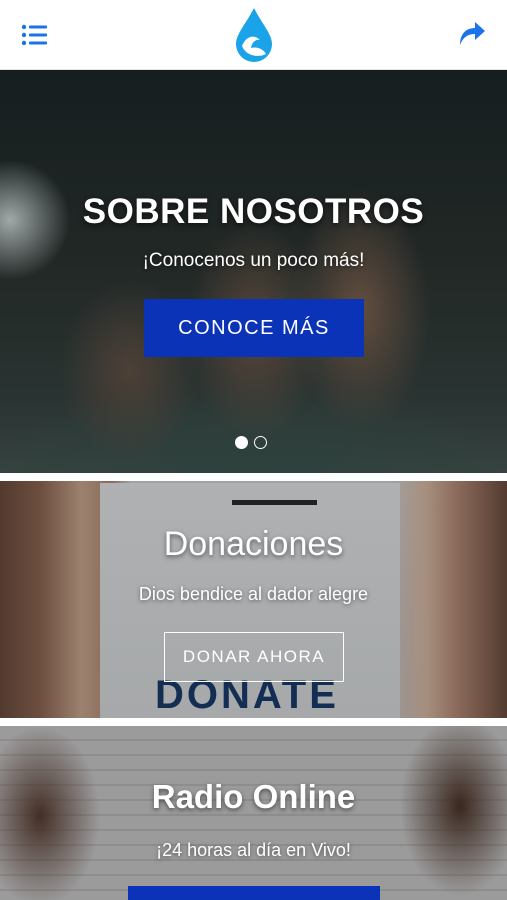  I want to click on hamburger-menu-icon, so click(34, 35).